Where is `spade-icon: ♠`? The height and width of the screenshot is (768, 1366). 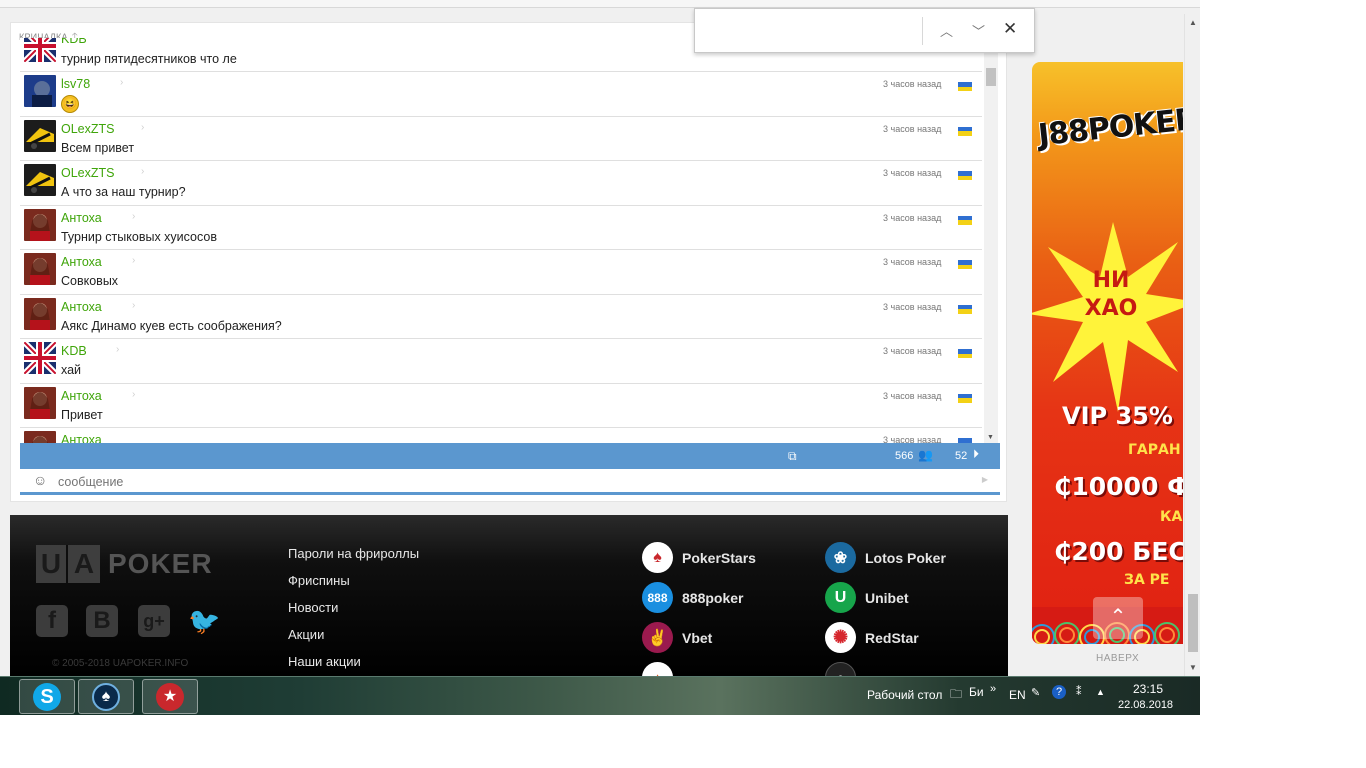
spade-icon: ♠ is located at coordinates (106, 696).